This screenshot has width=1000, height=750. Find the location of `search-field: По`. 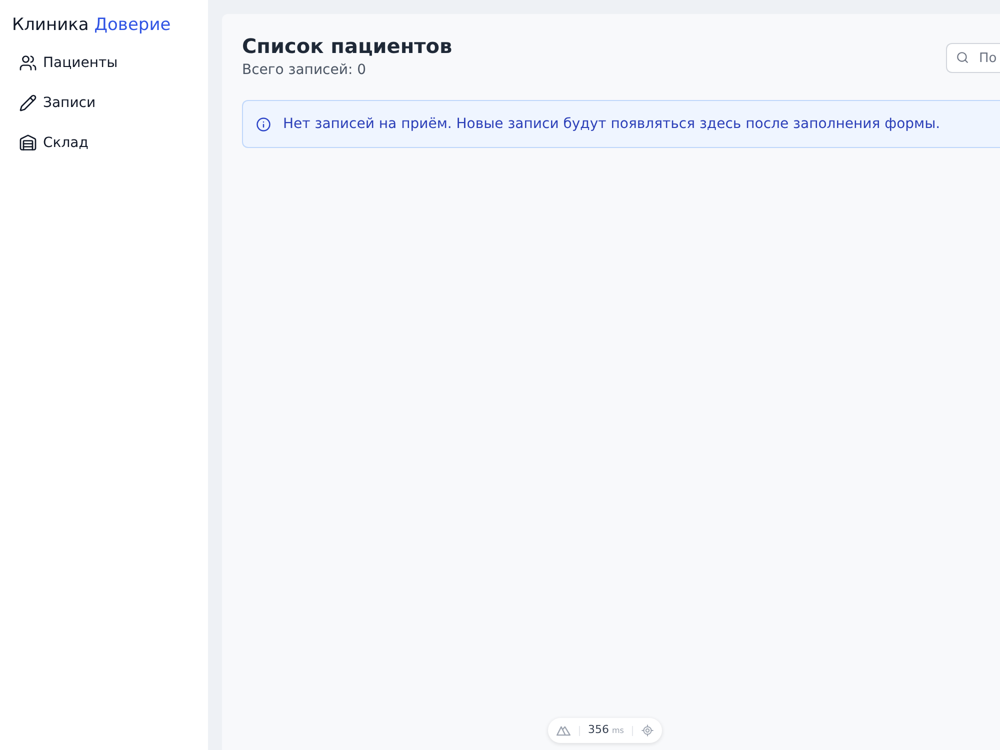

search-field: По is located at coordinates (973, 58).